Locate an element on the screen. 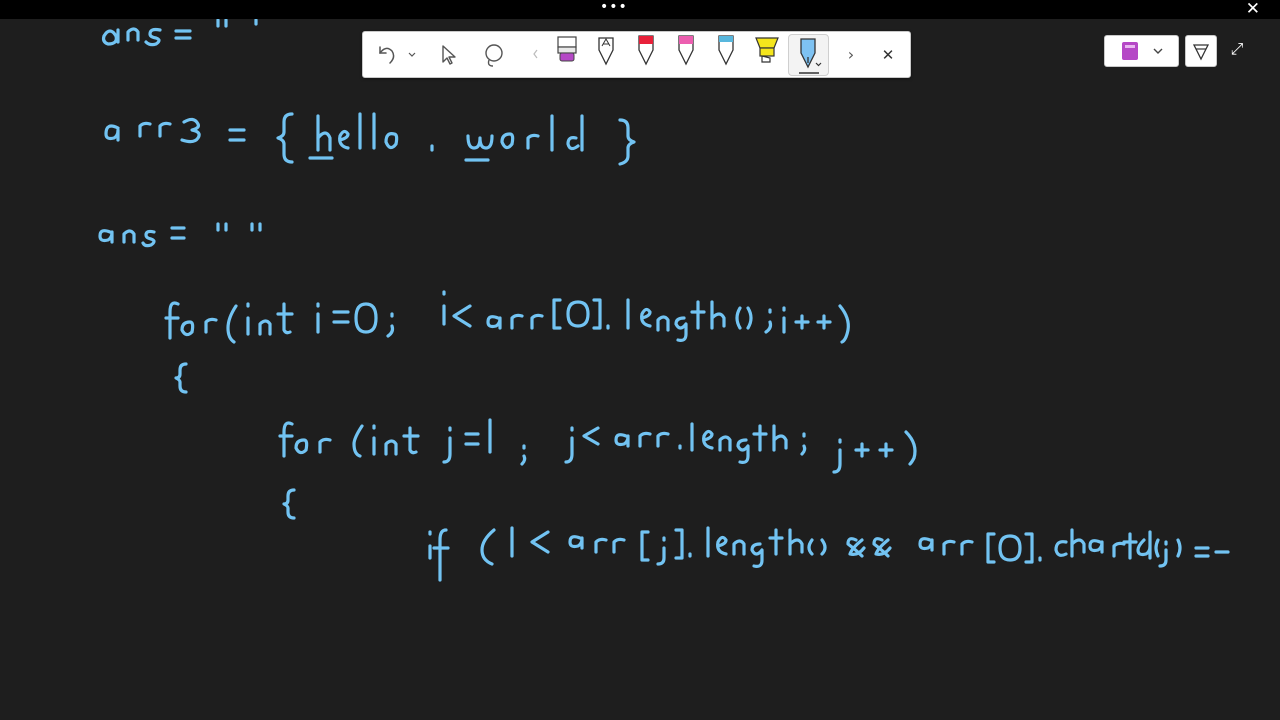 This screenshot has height=720, width=1280. toolbar-close-icon: ✕ is located at coordinates (888, 54).